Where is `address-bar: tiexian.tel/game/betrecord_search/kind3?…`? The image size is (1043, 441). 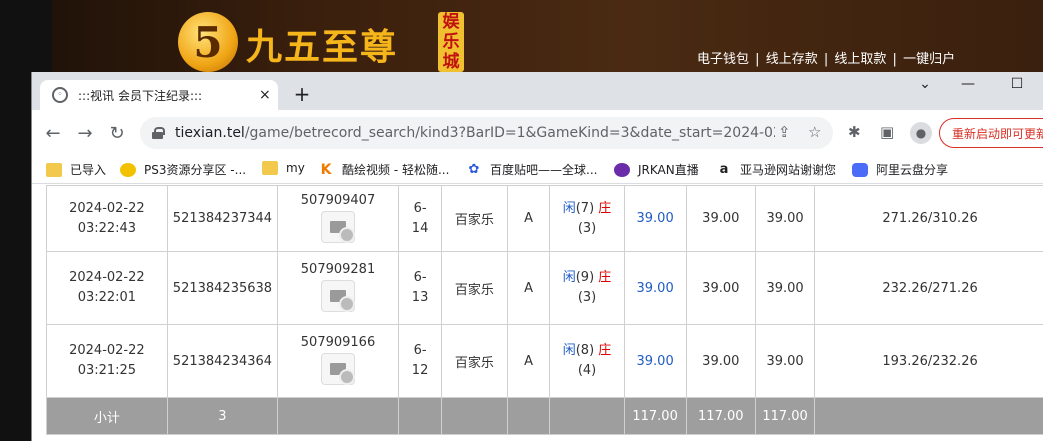 address-bar: tiexian.tel/game/betrecord_search/kind3?… is located at coordinates (486, 133).